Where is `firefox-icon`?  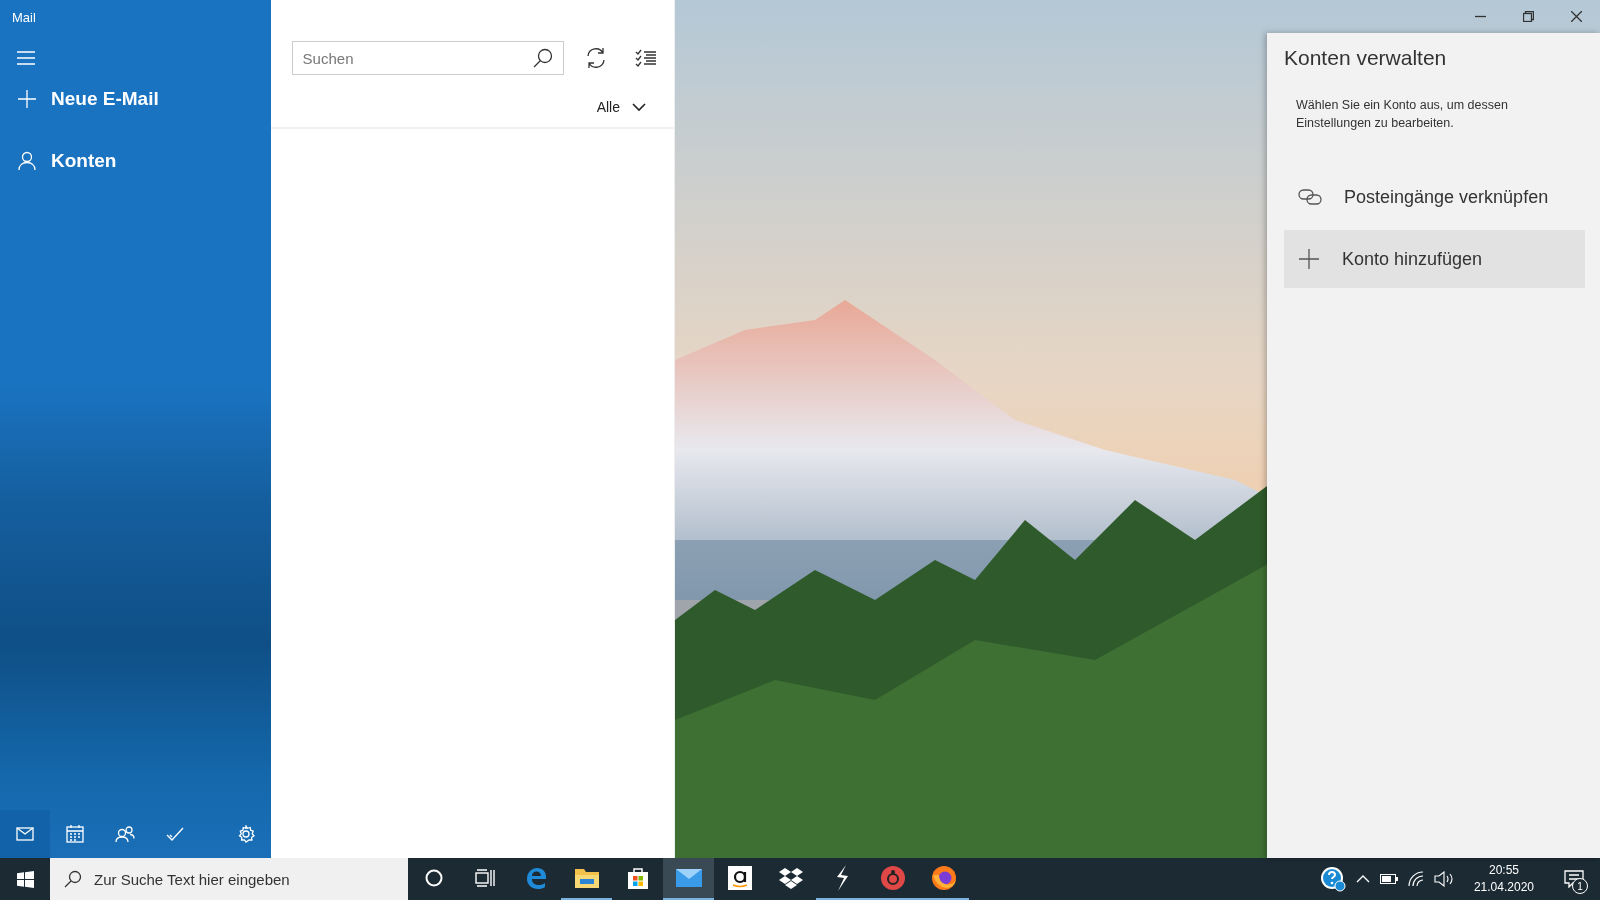
firefox-icon is located at coordinates (943, 878).